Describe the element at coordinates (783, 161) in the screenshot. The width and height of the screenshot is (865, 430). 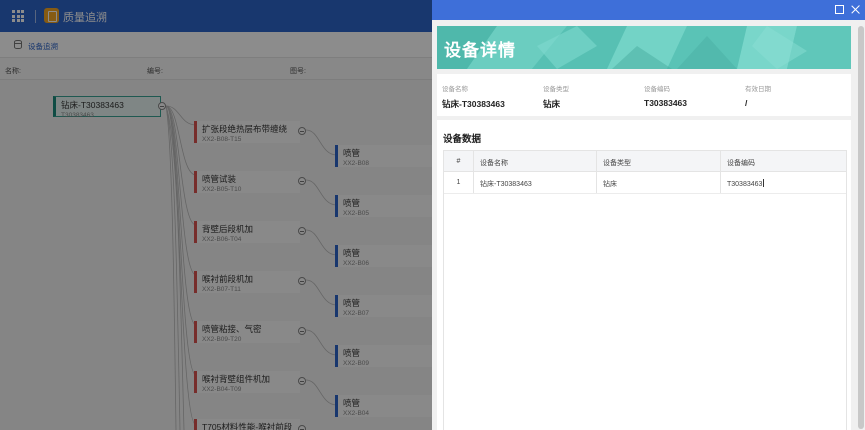
I see `column-header-code: 设备编码` at that location.